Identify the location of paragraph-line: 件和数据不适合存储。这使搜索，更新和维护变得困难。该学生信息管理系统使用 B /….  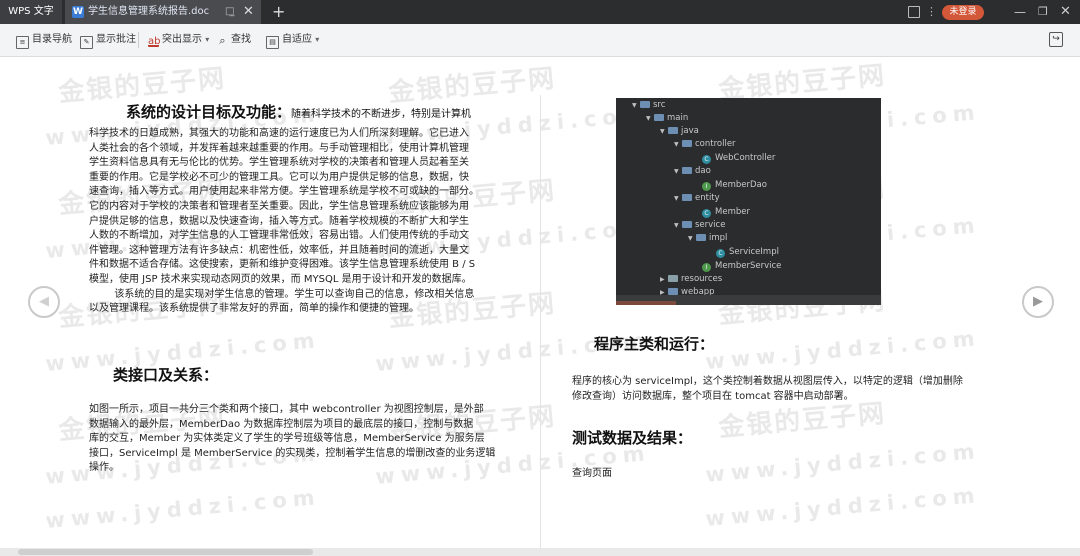
(282, 265).